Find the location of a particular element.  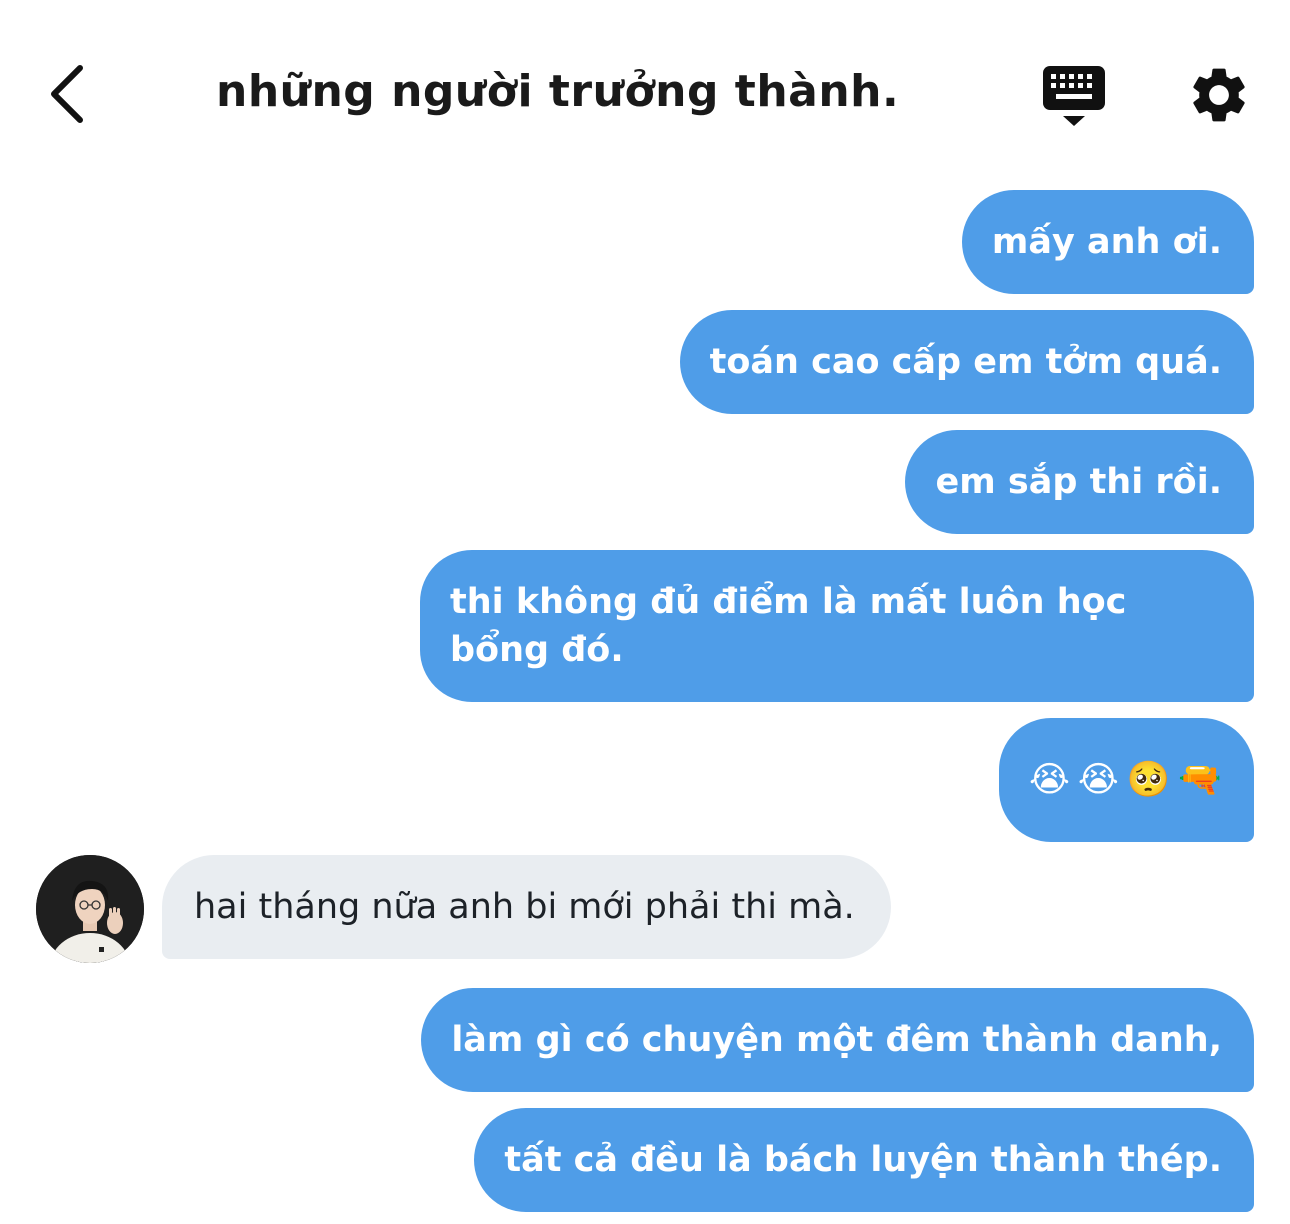

settings-button is located at coordinates (1219, 95).